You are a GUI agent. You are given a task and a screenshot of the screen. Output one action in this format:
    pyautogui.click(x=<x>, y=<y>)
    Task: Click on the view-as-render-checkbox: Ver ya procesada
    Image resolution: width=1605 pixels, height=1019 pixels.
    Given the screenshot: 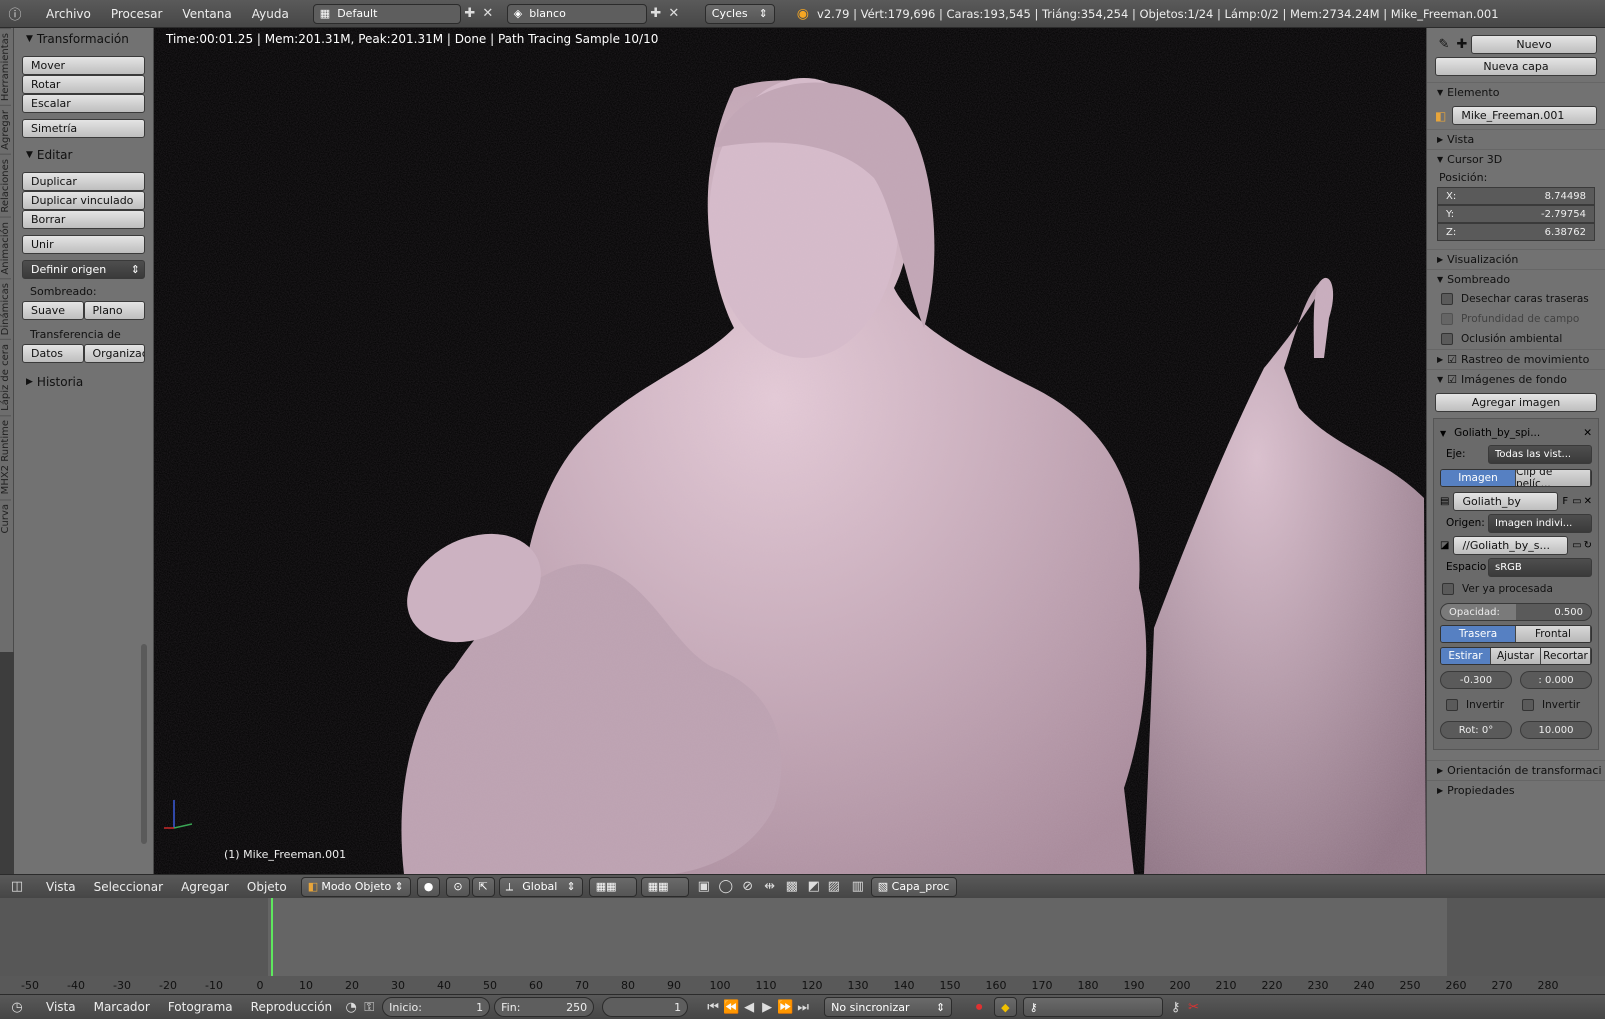 What is the action you would take?
    pyautogui.click(x=1516, y=589)
    